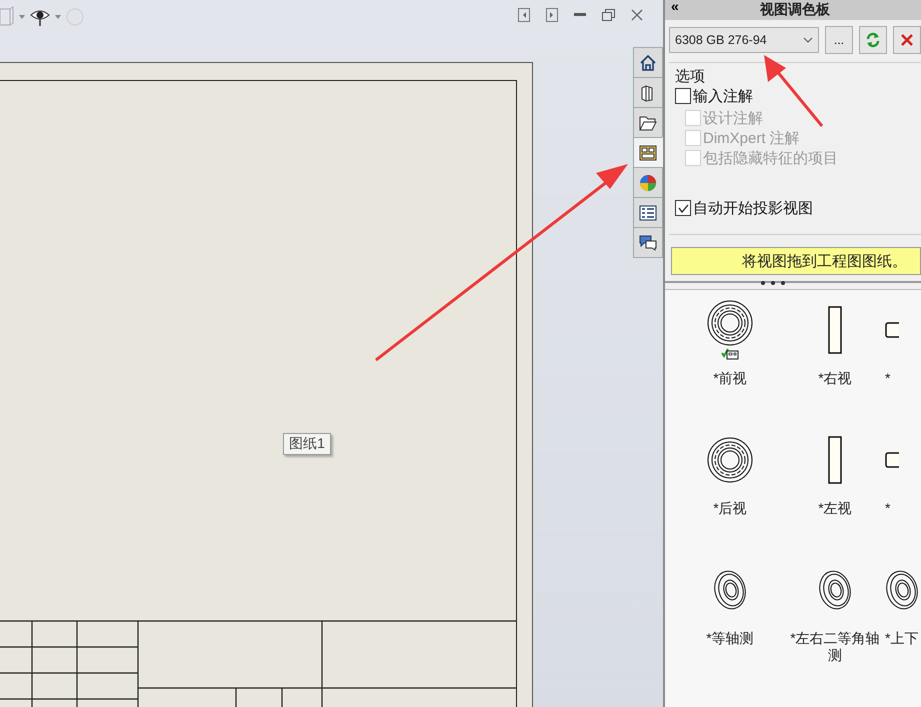  I want to click on appearance-tab, so click(648, 182).